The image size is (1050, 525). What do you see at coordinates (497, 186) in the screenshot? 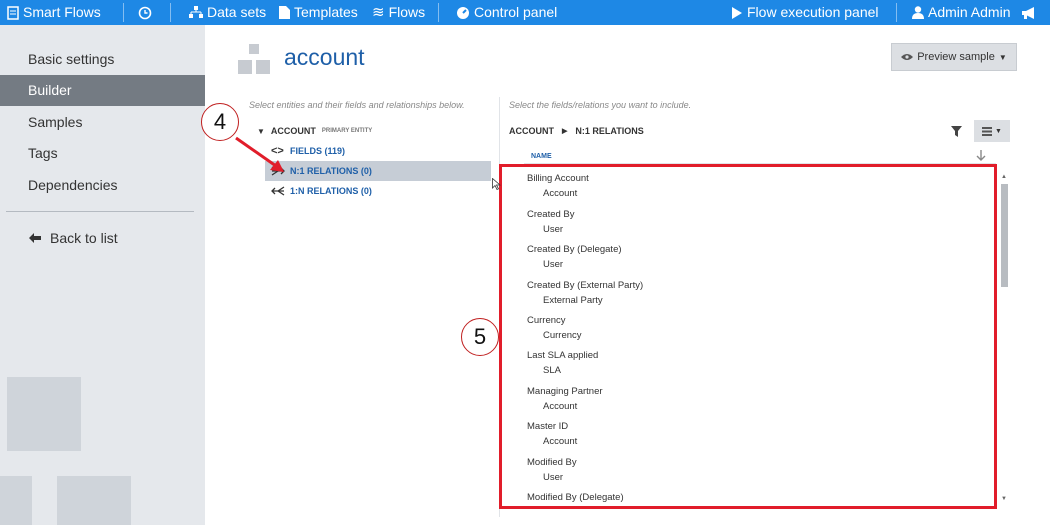
I see `mouse-cursor-icon` at bounding box center [497, 186].